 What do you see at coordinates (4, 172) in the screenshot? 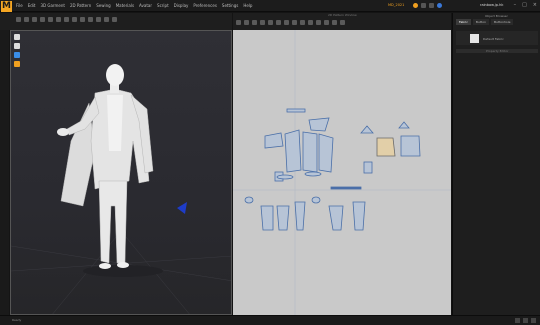
I see `left-toolbar-strip` at bounding box center [4, 172].